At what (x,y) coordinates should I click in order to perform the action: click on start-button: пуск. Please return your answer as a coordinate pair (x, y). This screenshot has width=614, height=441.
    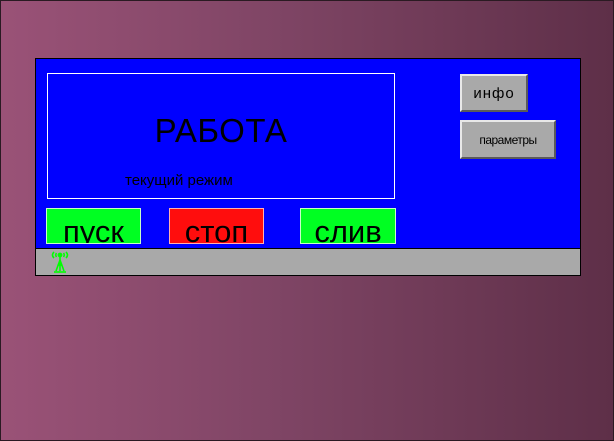
    Looking at the image, I should click on (93, 226).